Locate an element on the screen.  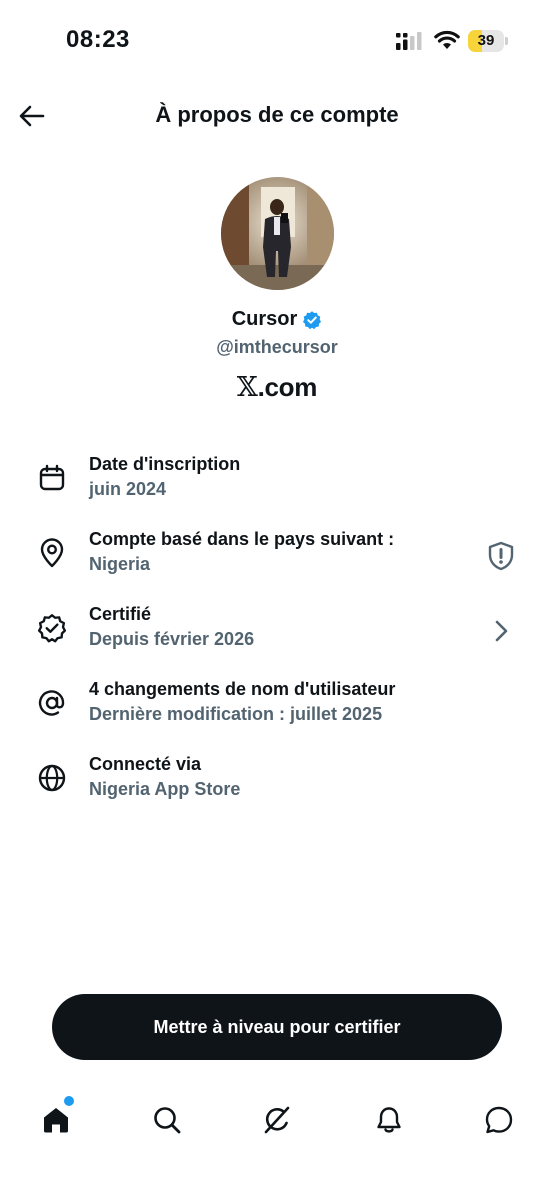
battery-level: 39 is located at coordinates (486, 40).